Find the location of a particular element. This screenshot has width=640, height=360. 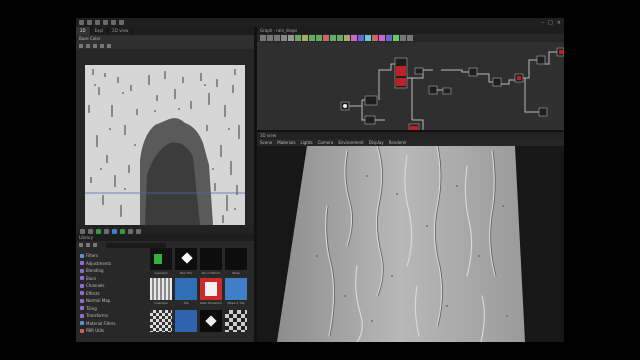

menu-camera: Camera is located at coordinates (326, 142).